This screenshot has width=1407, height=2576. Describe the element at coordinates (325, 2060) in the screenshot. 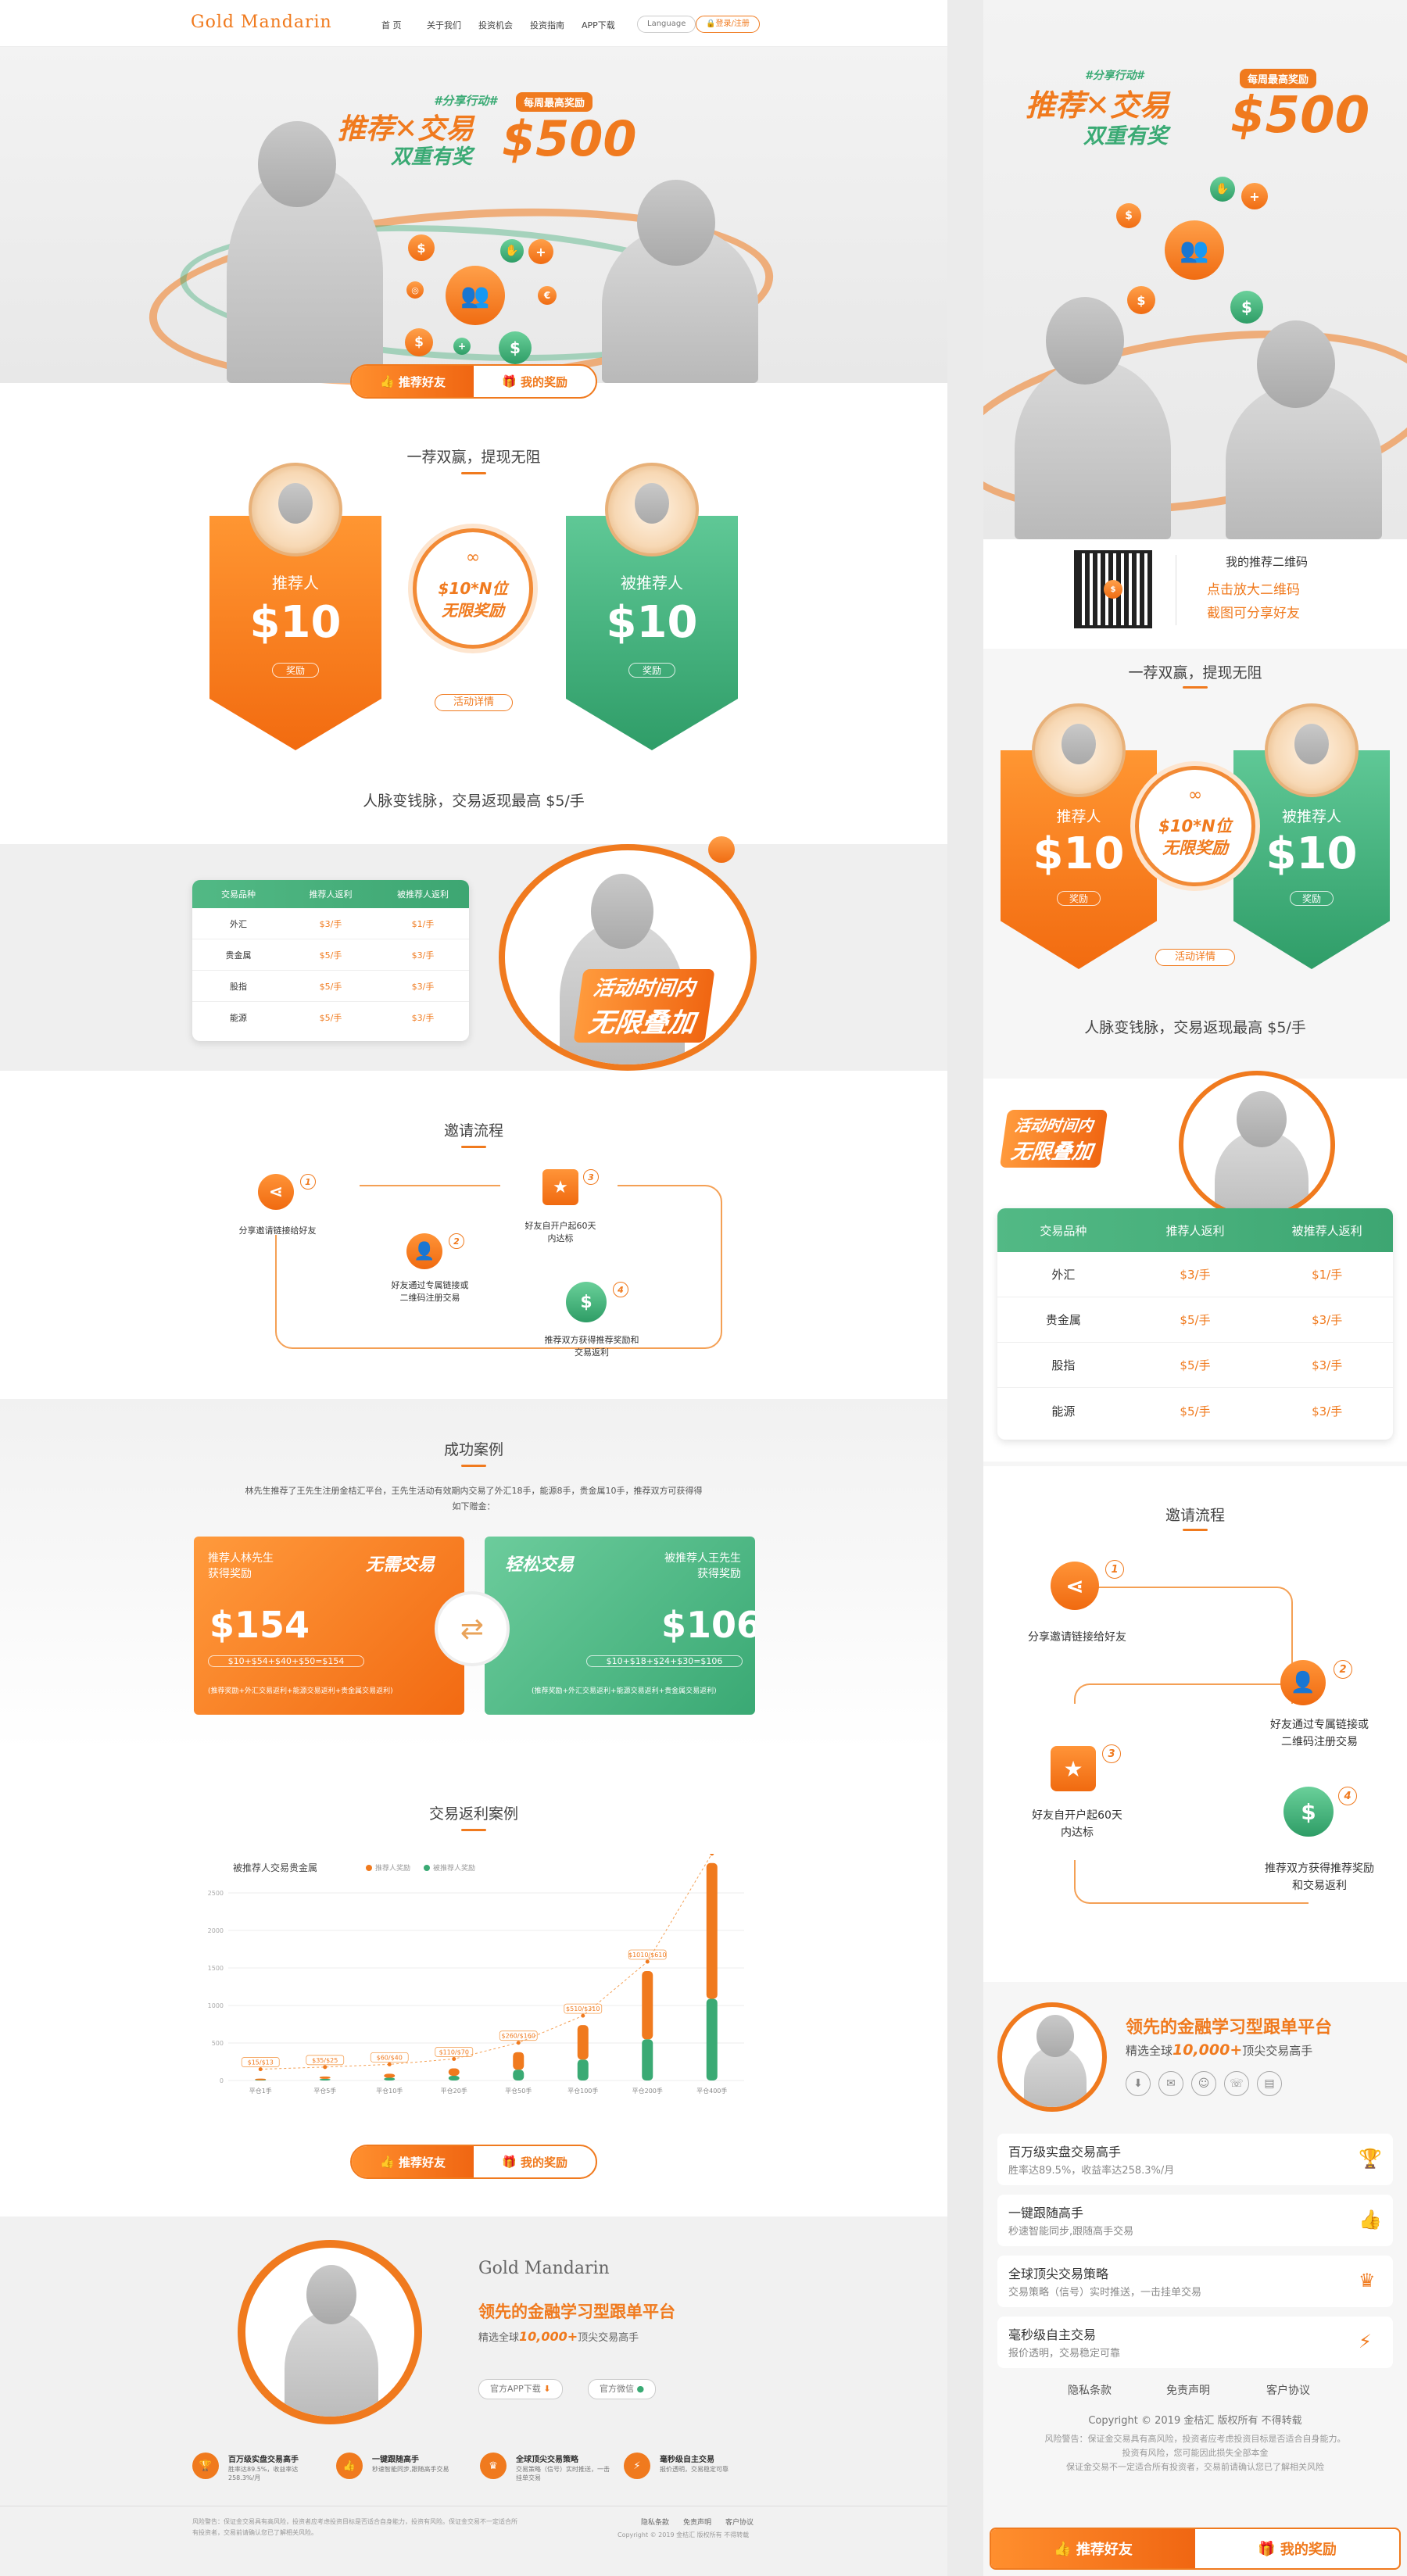

I see `data-label: $35/$25` at that location.